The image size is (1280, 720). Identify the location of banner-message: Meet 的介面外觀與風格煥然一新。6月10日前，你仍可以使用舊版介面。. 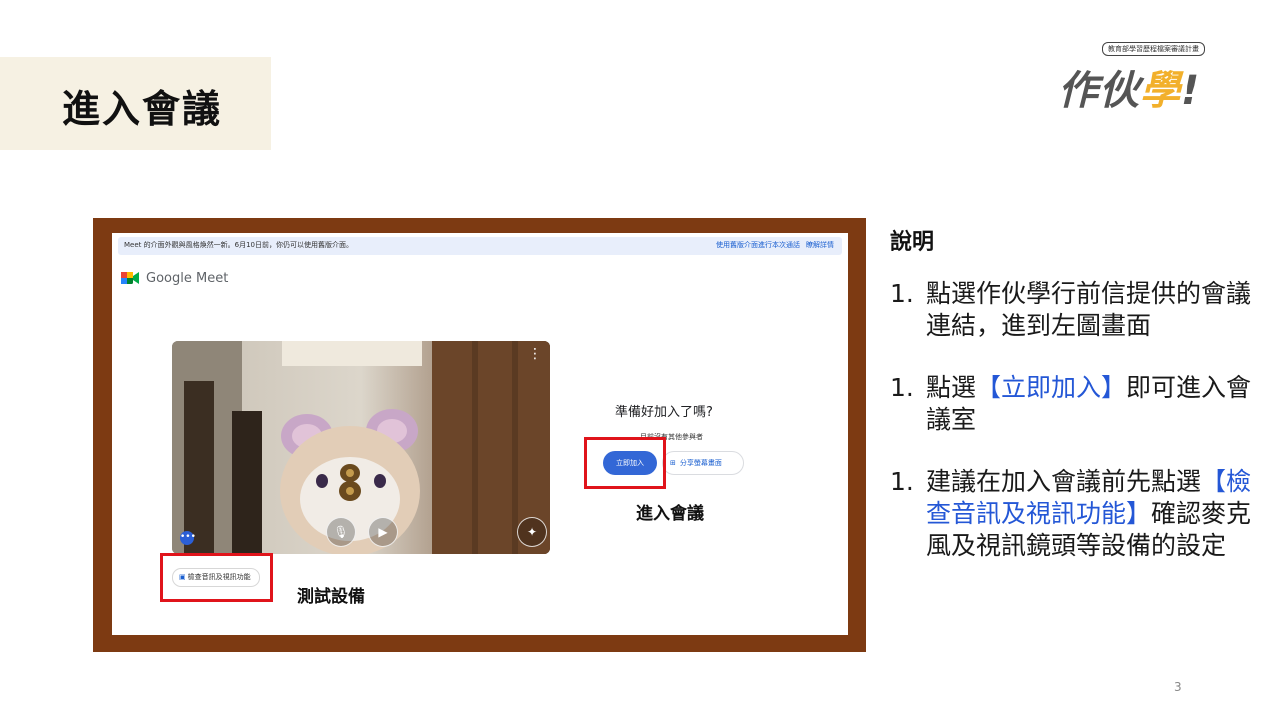
(238, 245).